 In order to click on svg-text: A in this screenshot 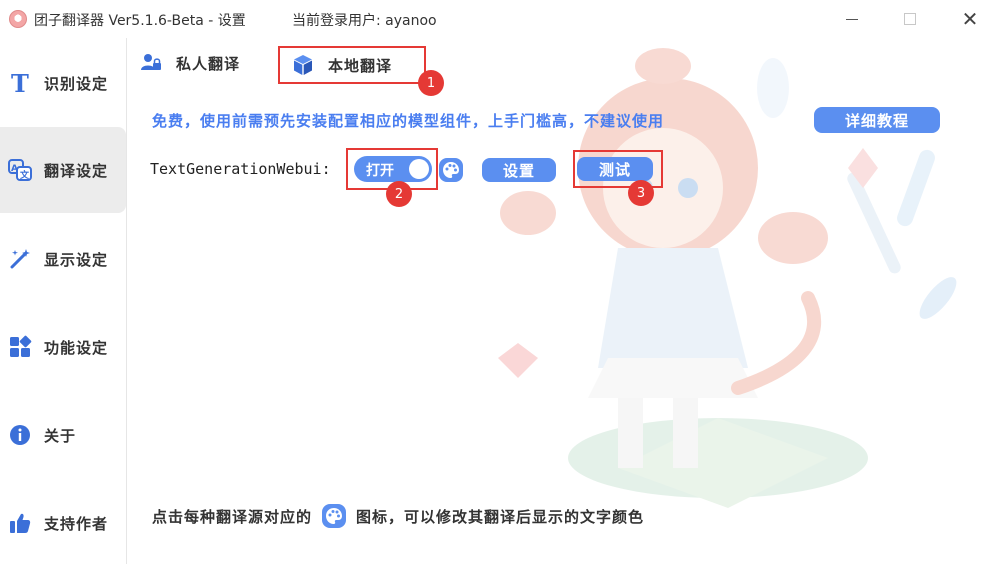, I will do `click(14, 169)`.